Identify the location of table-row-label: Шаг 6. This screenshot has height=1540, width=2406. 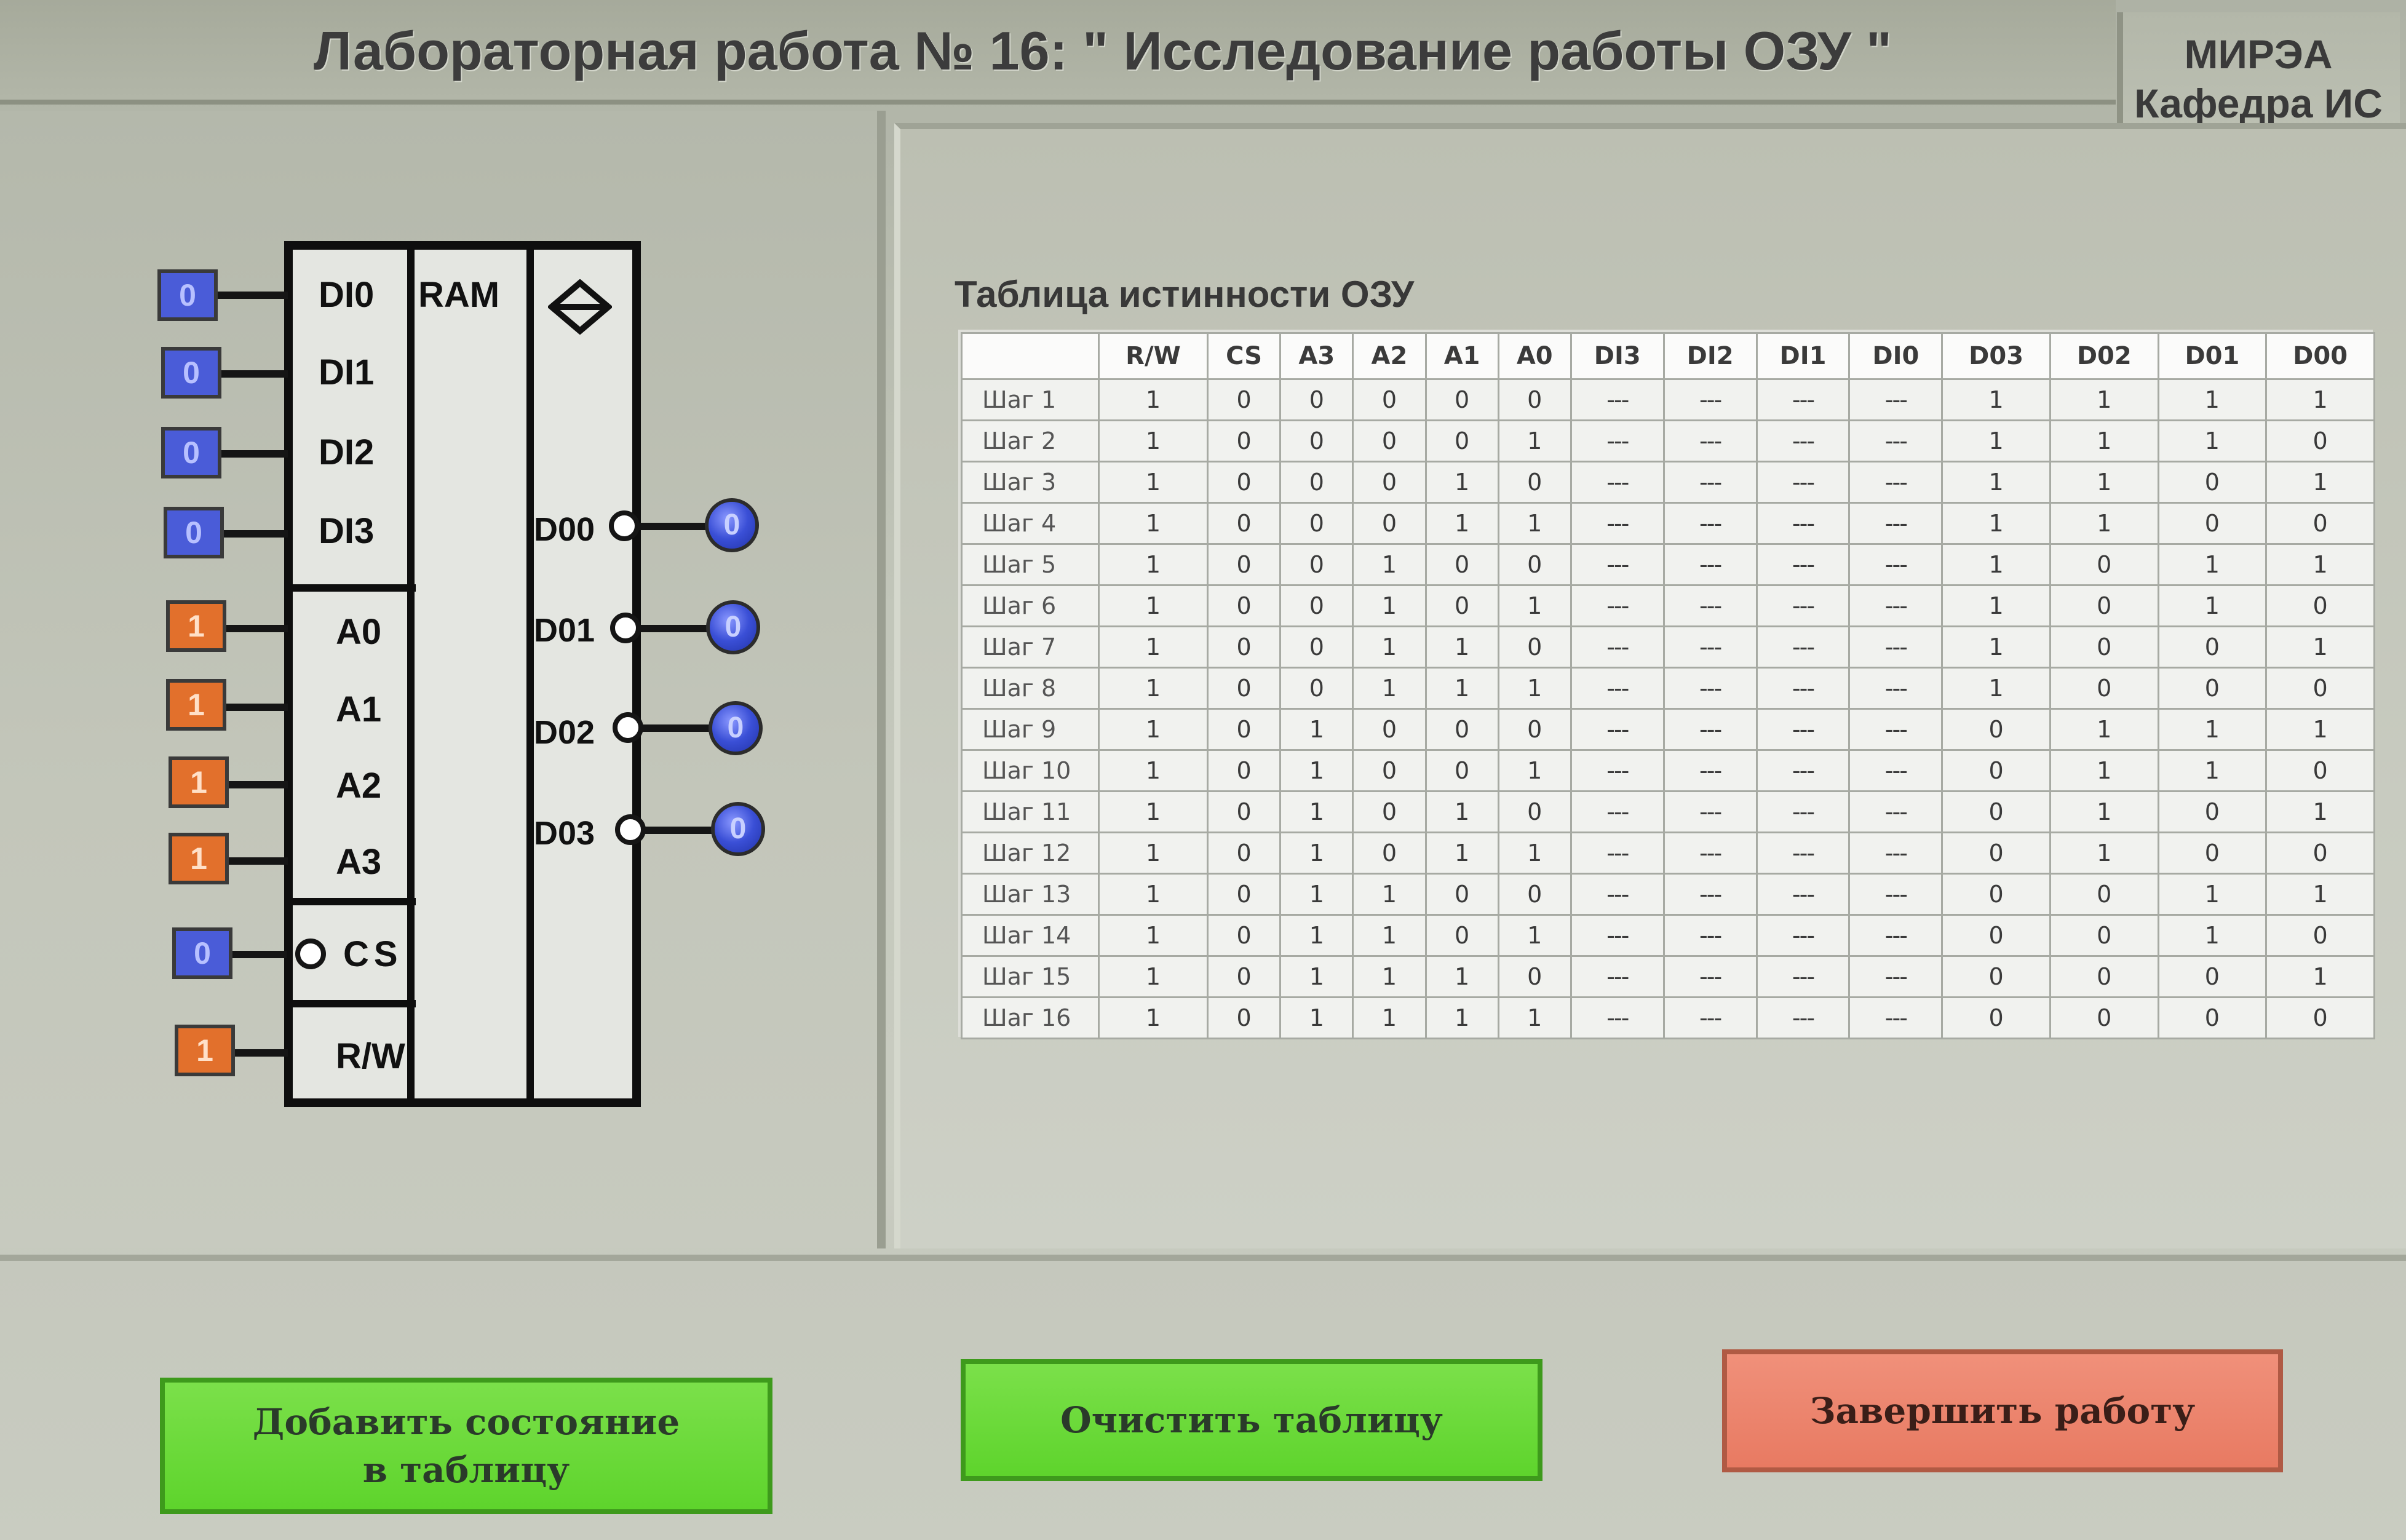
(1030, 606).